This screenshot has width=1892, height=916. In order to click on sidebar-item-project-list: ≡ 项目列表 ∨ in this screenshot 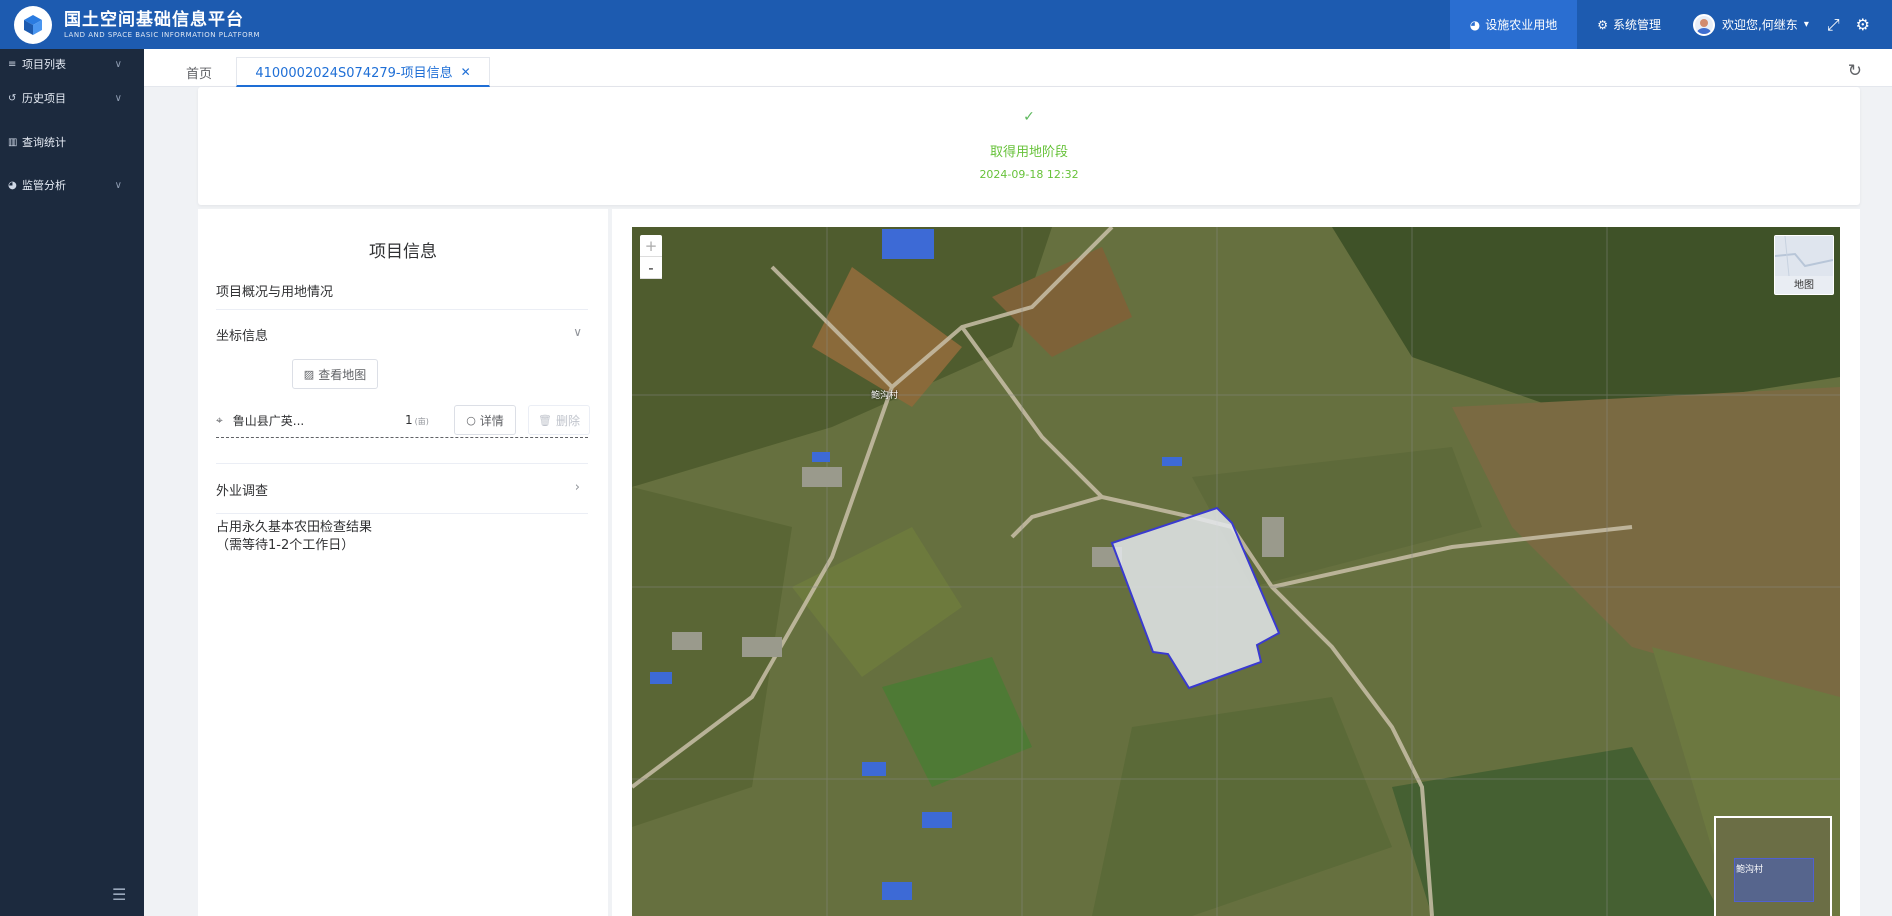, I will do `click(72, 64)`.